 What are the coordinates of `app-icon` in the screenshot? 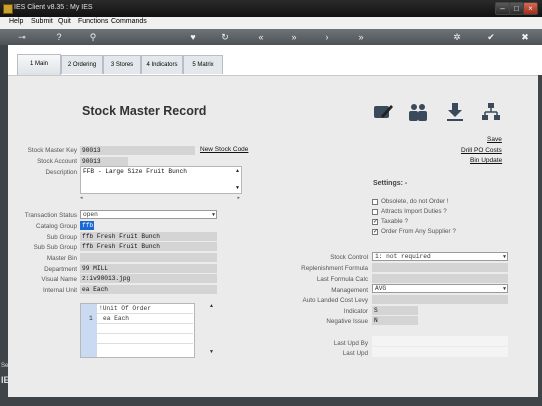 It's located at (8, 9).